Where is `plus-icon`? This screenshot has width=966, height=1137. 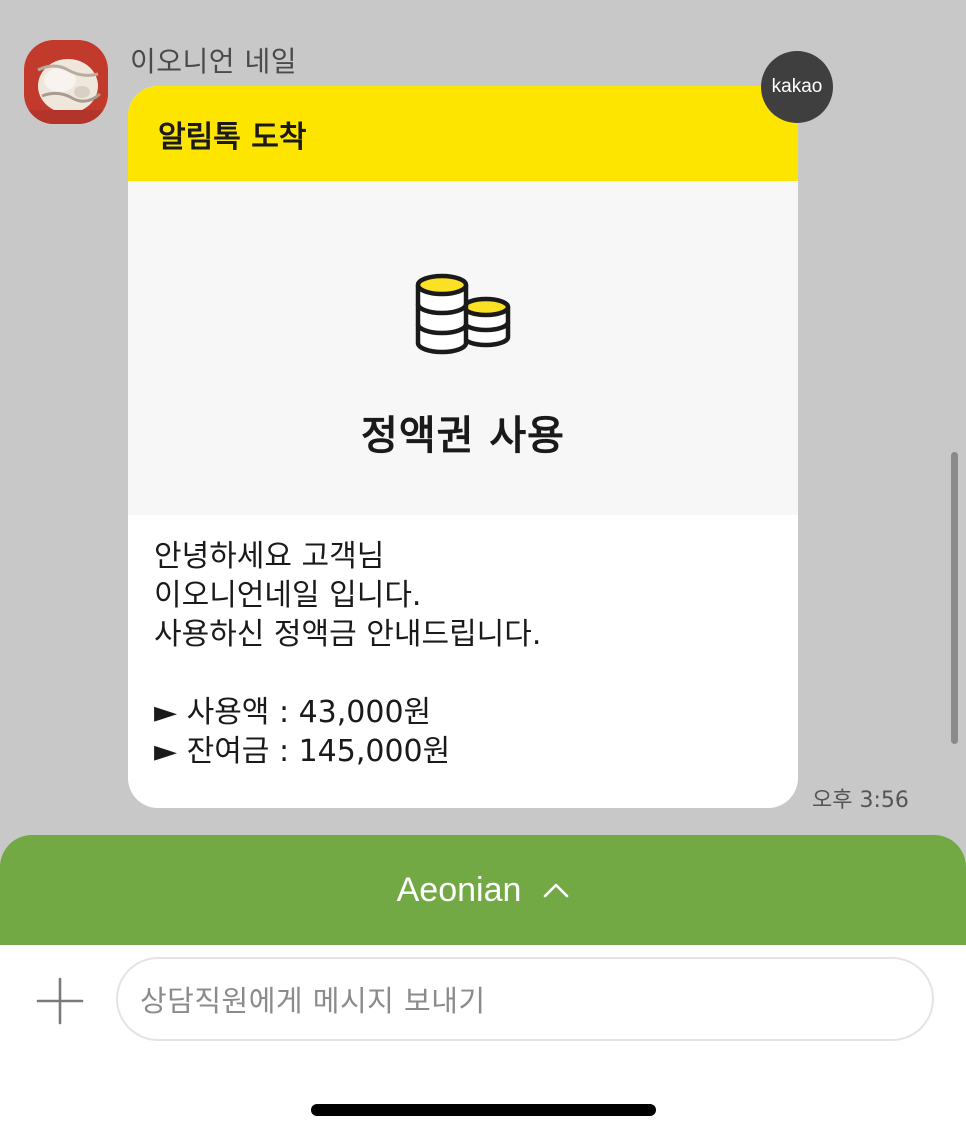
plus-icon is located at coordinates (60, 1001).